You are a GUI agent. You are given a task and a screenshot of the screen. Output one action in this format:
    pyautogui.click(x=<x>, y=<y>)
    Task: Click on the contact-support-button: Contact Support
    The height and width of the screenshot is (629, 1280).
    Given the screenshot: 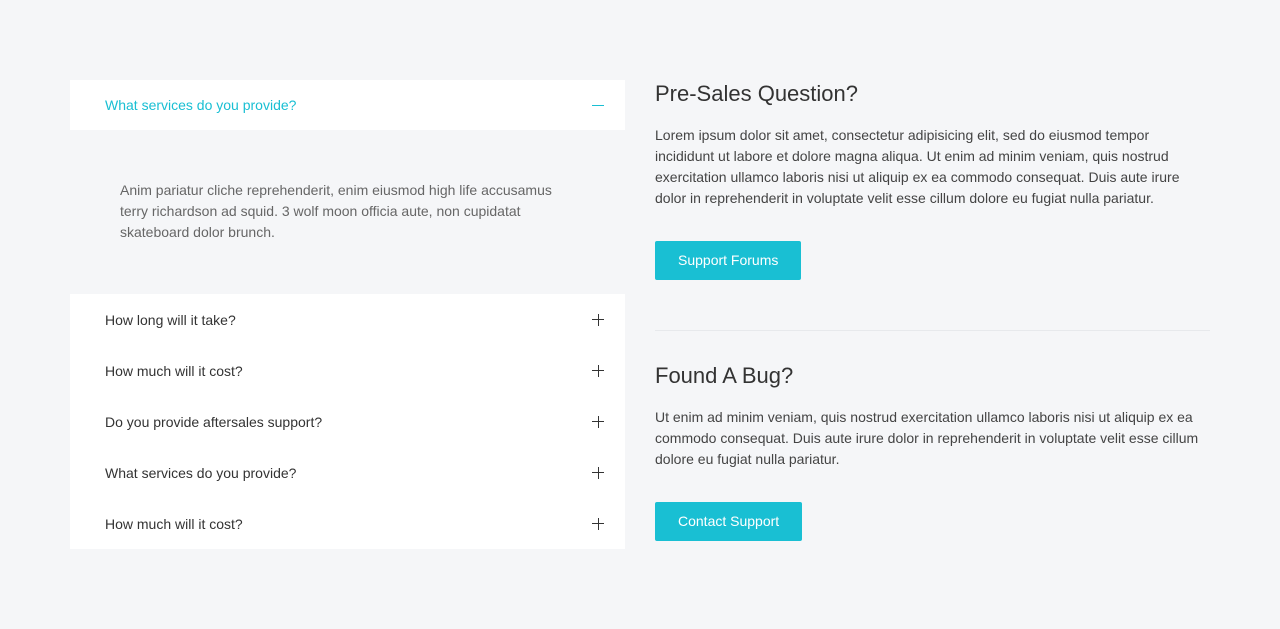 What is the action you would take?
    pyautogui.click(x=729, y=521)
    